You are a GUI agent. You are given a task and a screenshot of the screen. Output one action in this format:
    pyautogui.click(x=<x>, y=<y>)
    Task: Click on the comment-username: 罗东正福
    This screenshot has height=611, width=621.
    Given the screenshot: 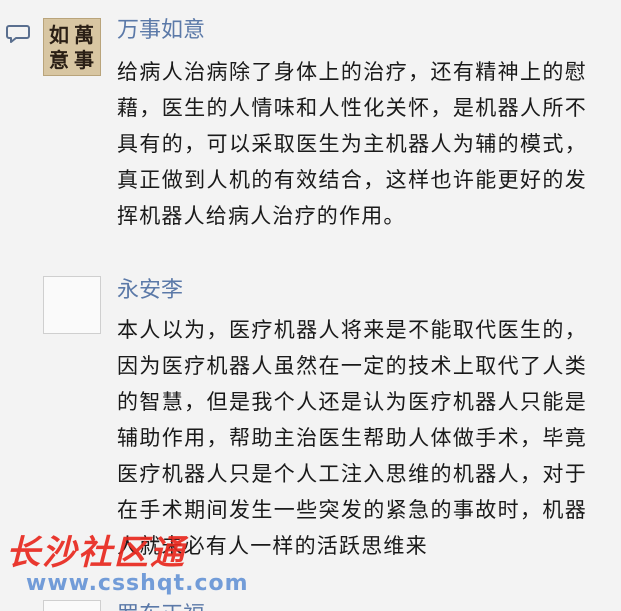 What is the action you would take?
    pyautogui.click(x=177, y=606)
    